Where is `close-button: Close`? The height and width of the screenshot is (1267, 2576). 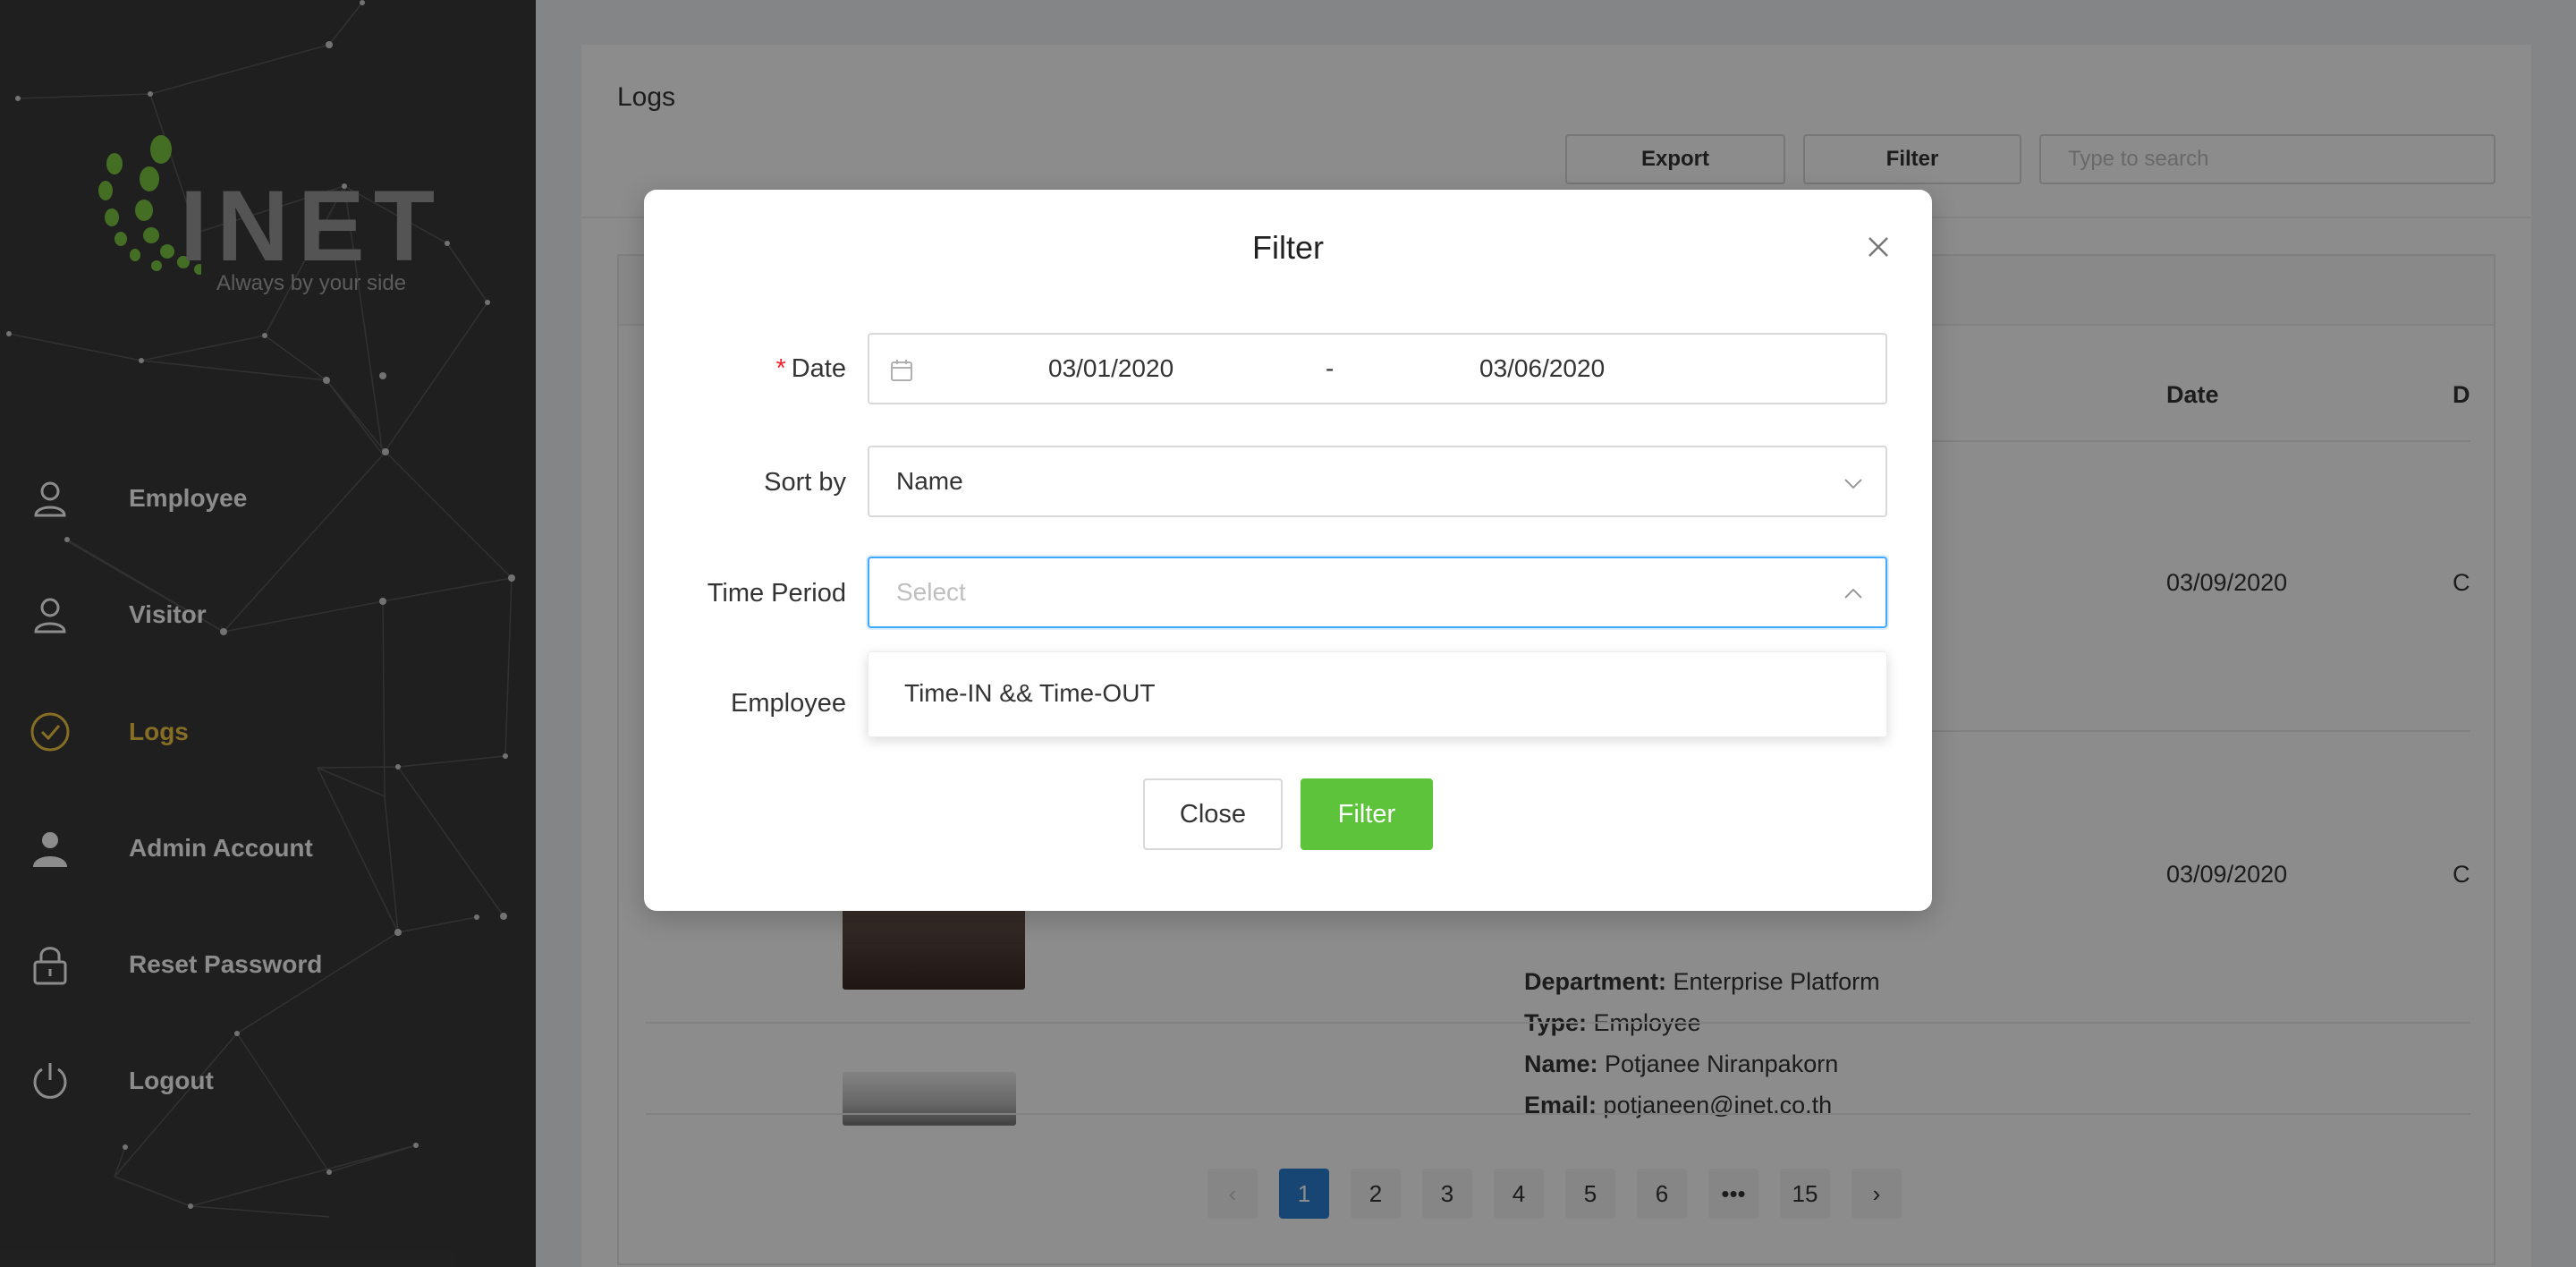
close-button: Close is located at coordinates (1213, 814).